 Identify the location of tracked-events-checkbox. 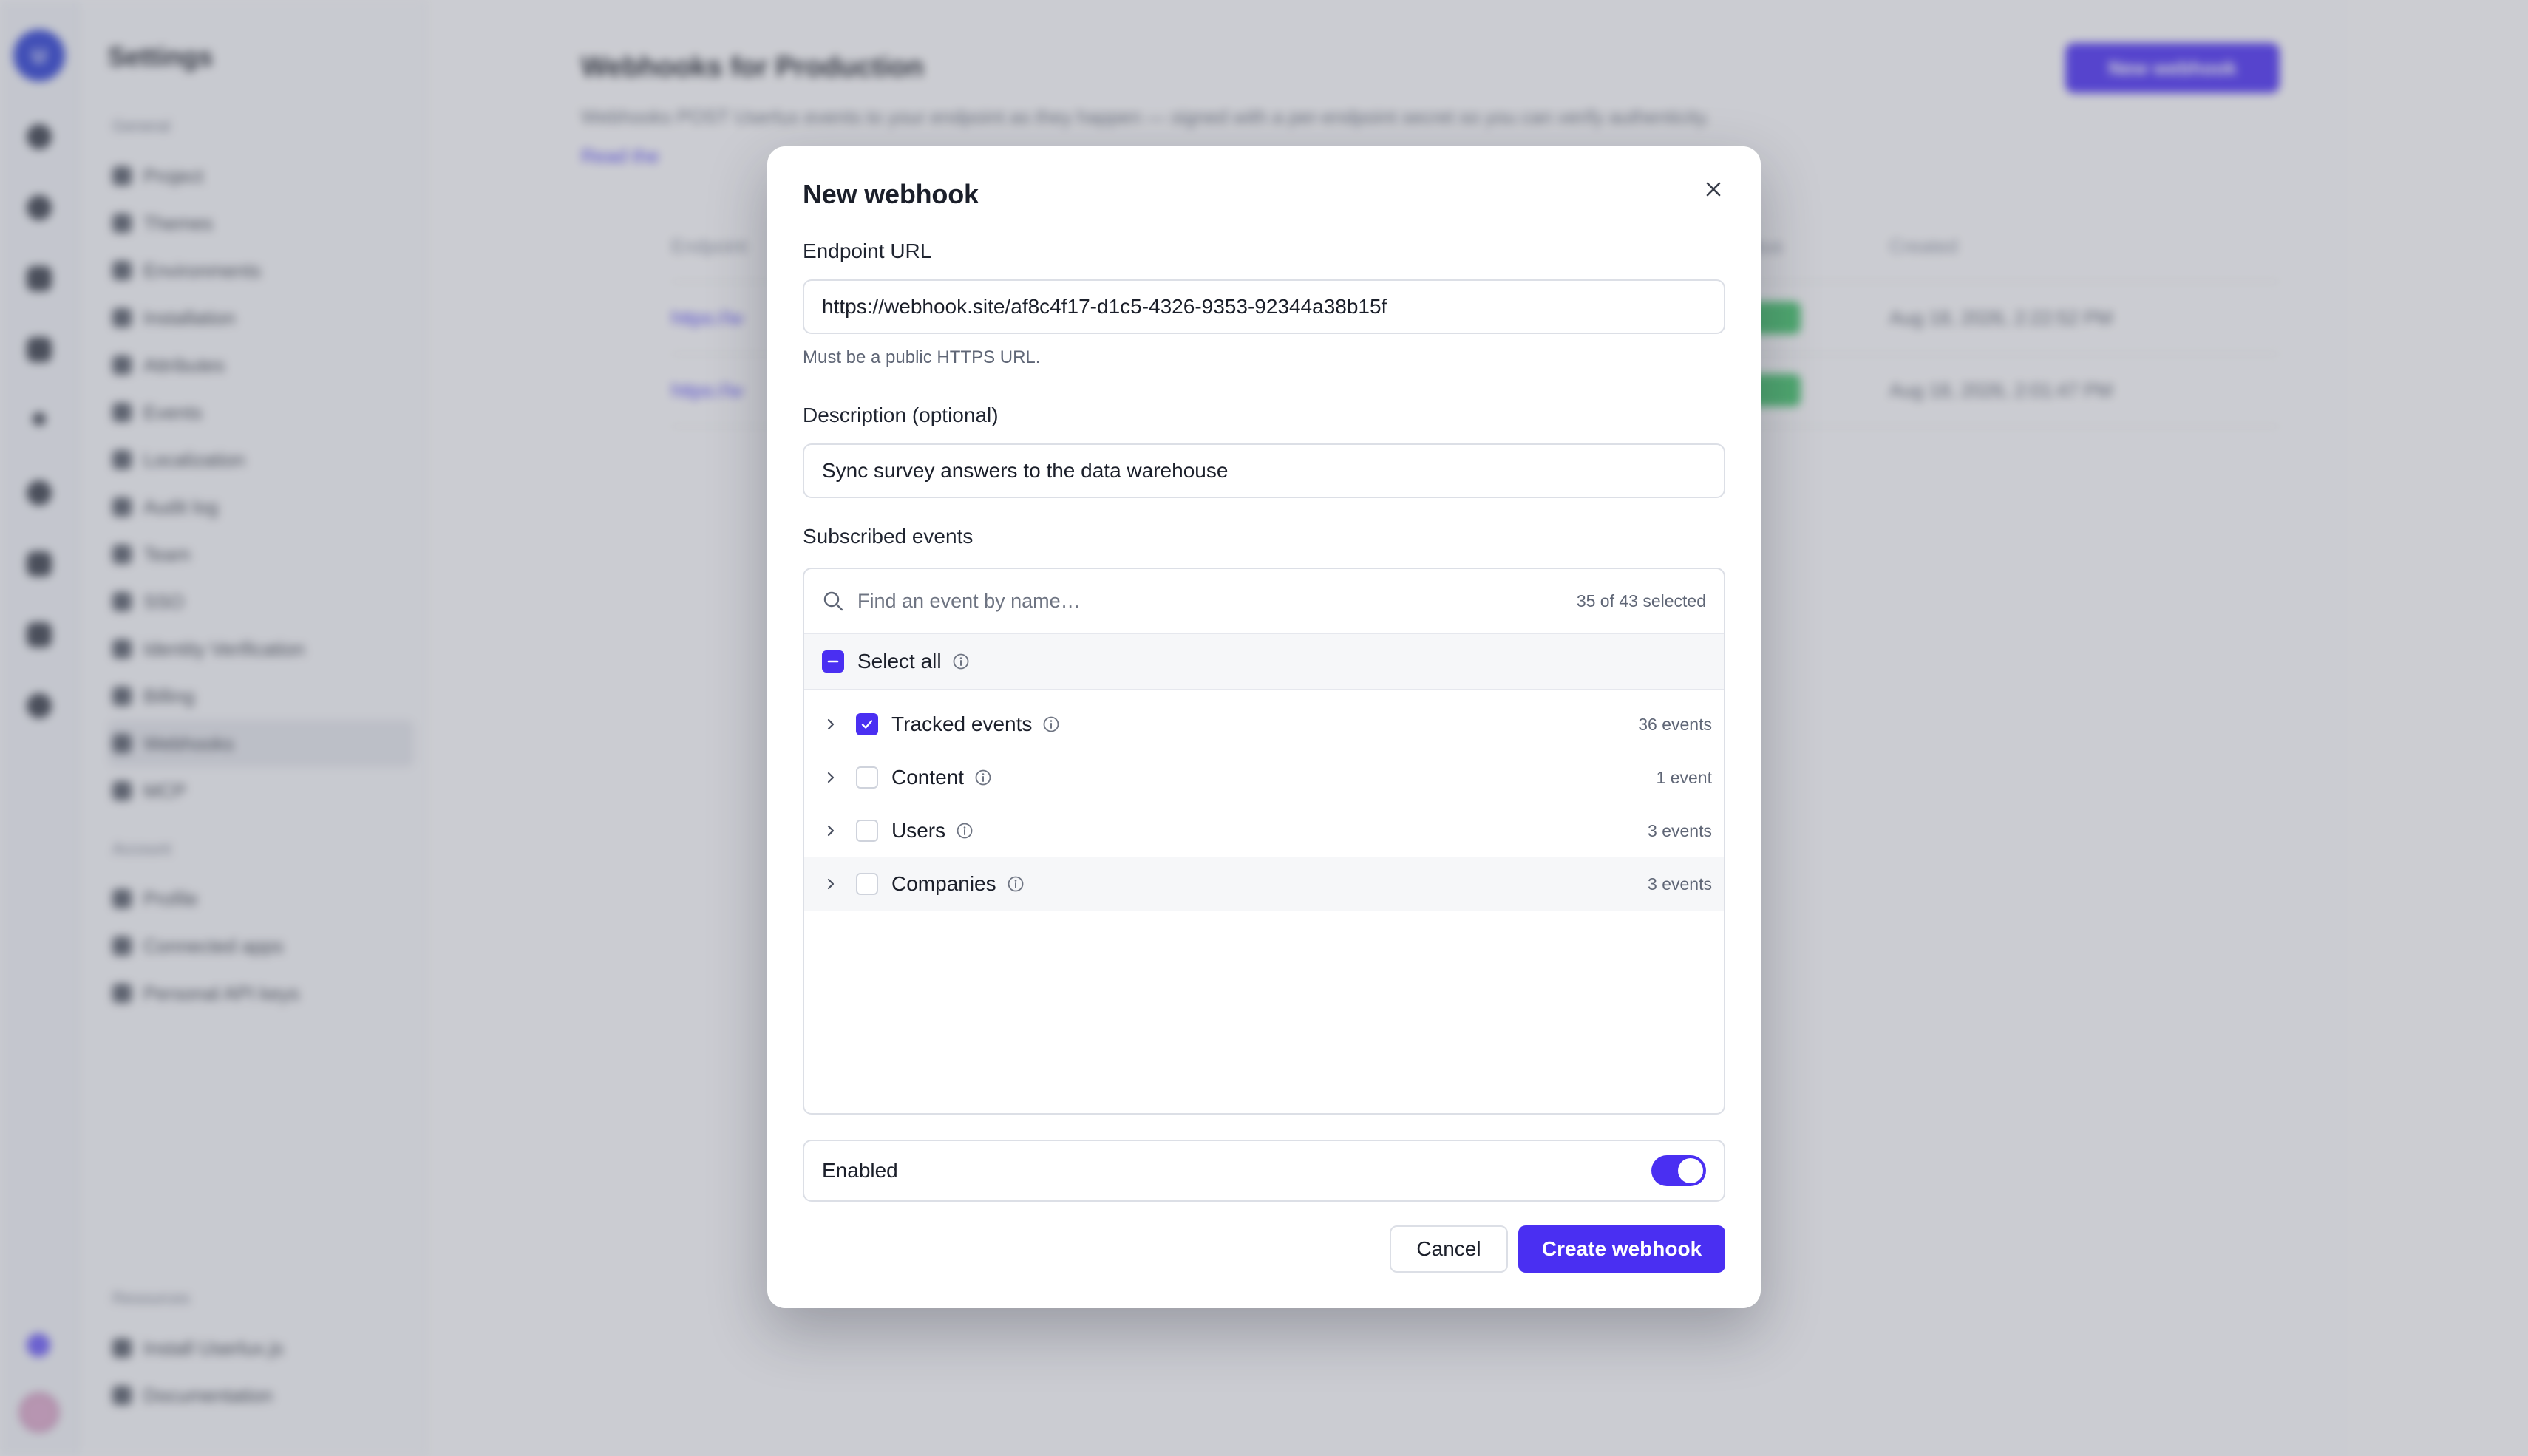
(867, 724).